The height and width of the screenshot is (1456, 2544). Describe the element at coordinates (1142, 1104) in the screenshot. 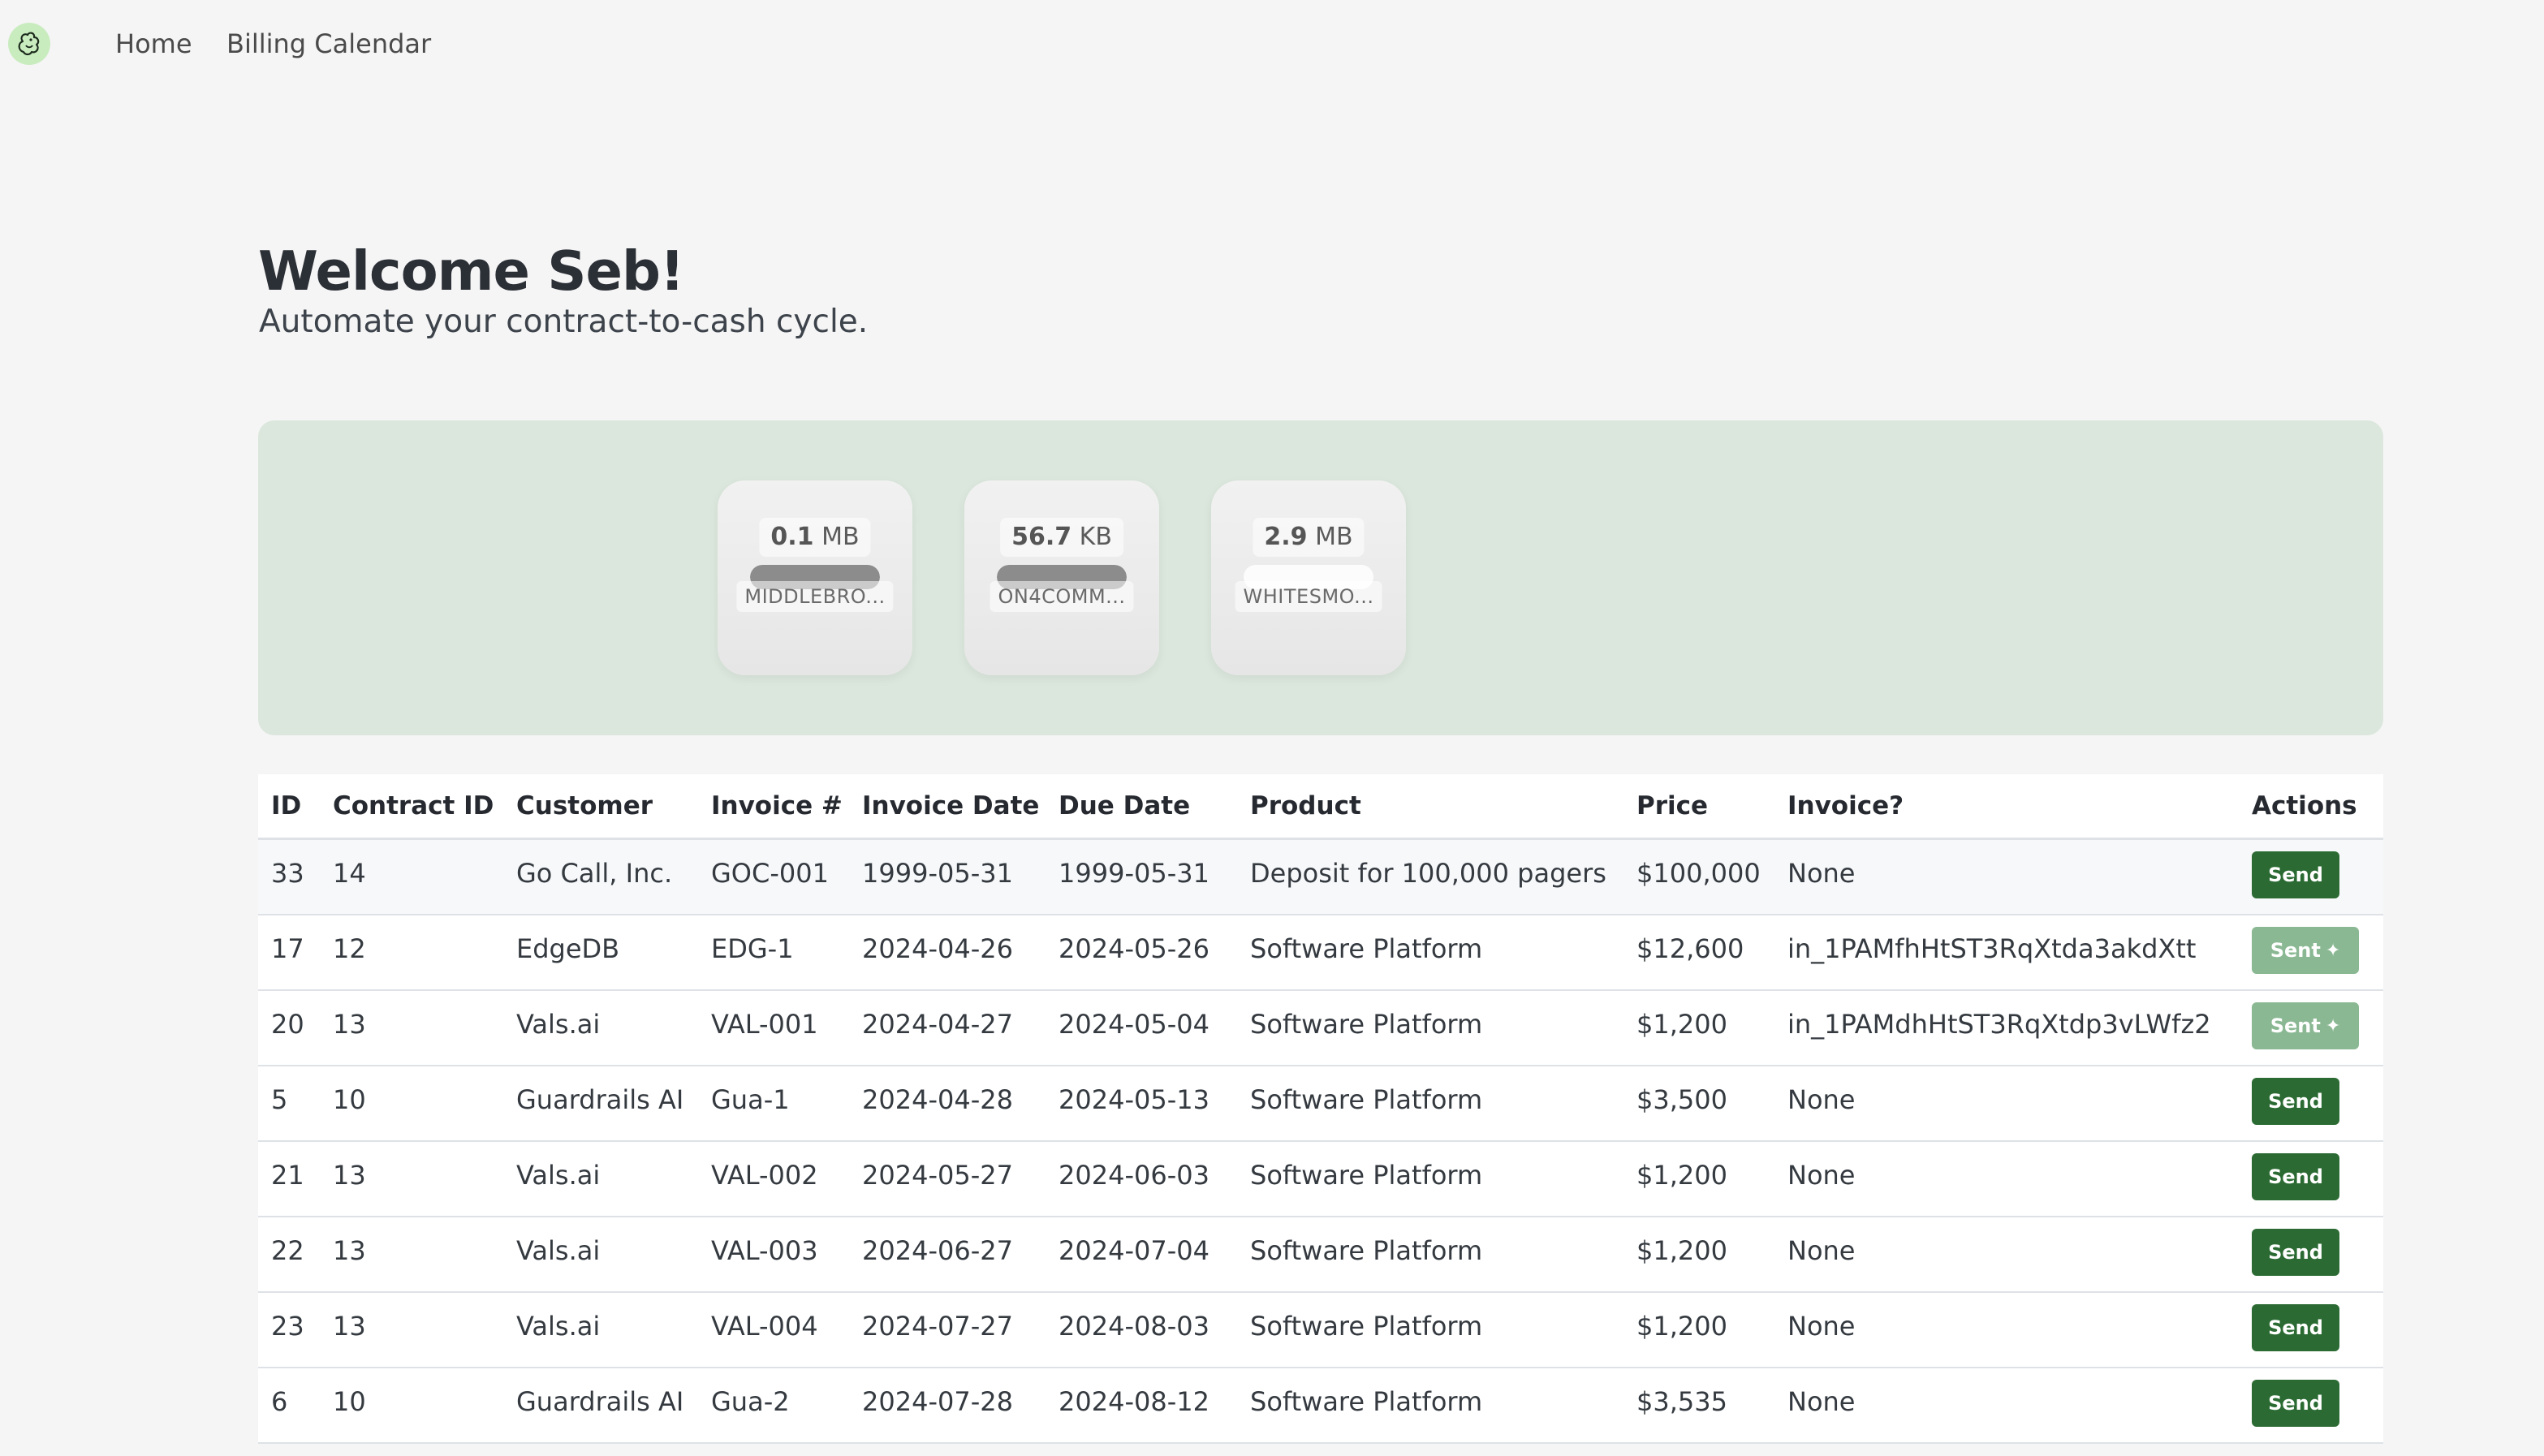

I see `cell-due-date: 2024-05-13` at that location.